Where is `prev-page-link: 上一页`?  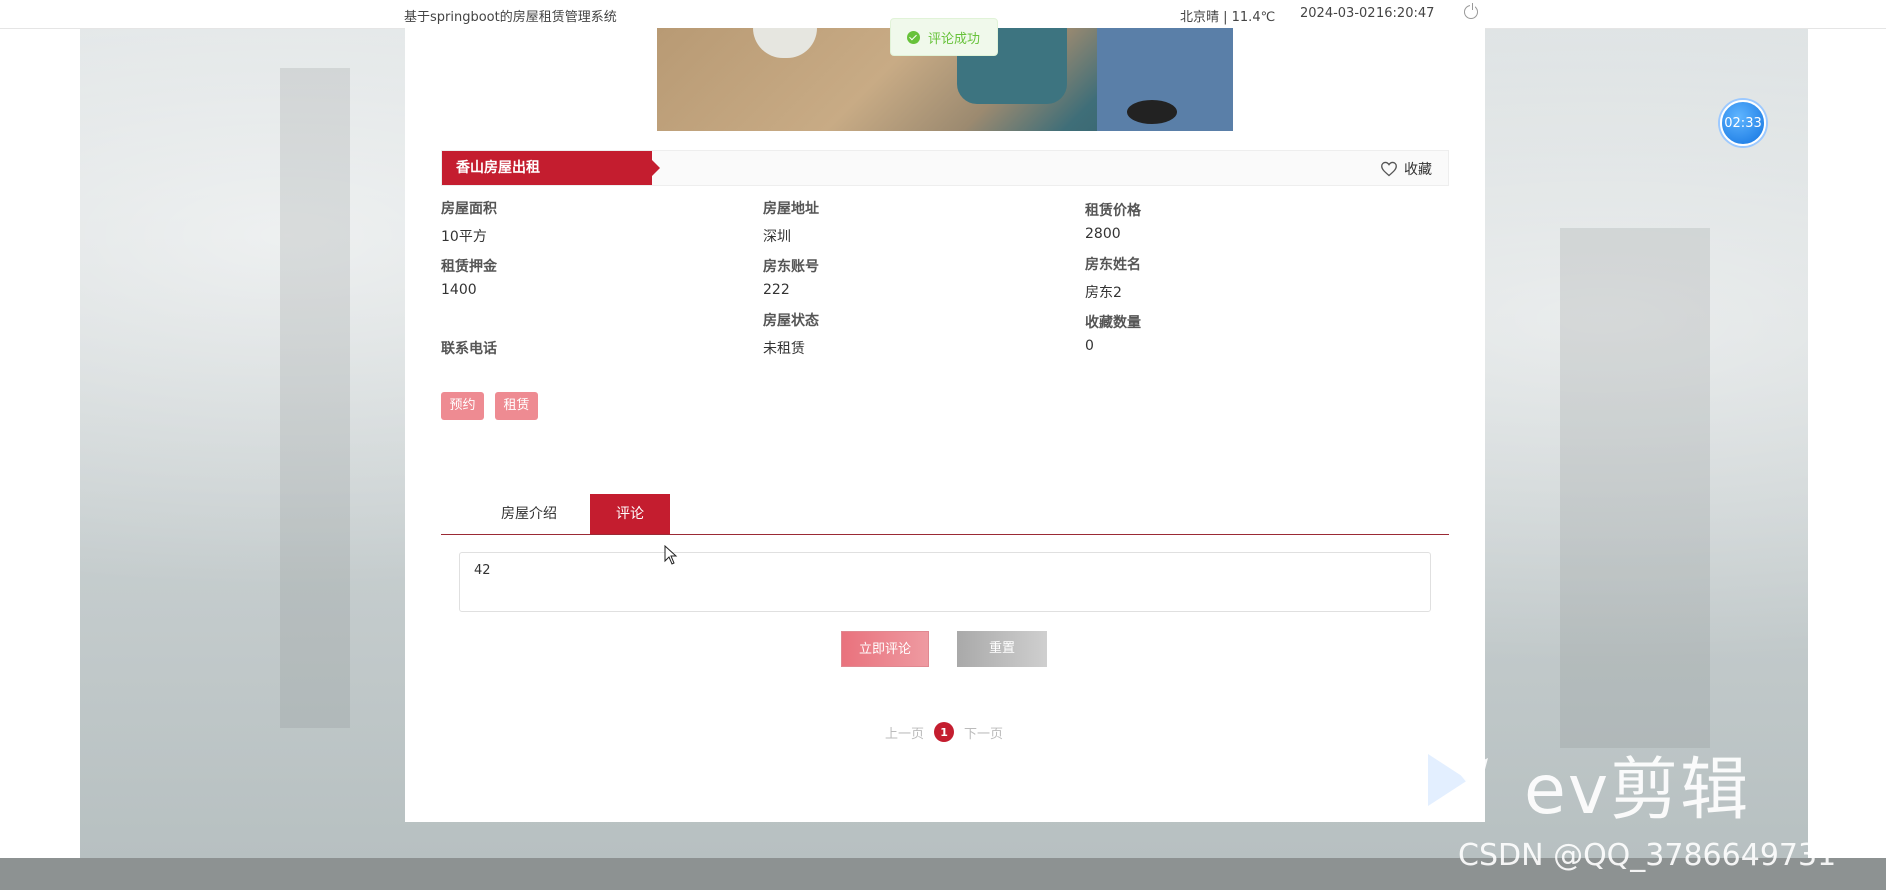 prev-page-link: 上一页 is located at coordinates (904, 732).